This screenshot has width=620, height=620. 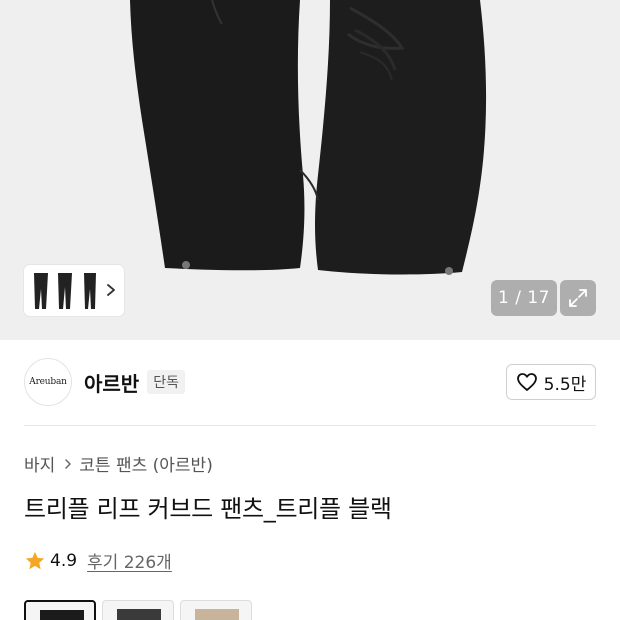 What do you see at coordinates (526, 382) in the screenshot?
I see `heart-icon` at bounding box center [526, 382].